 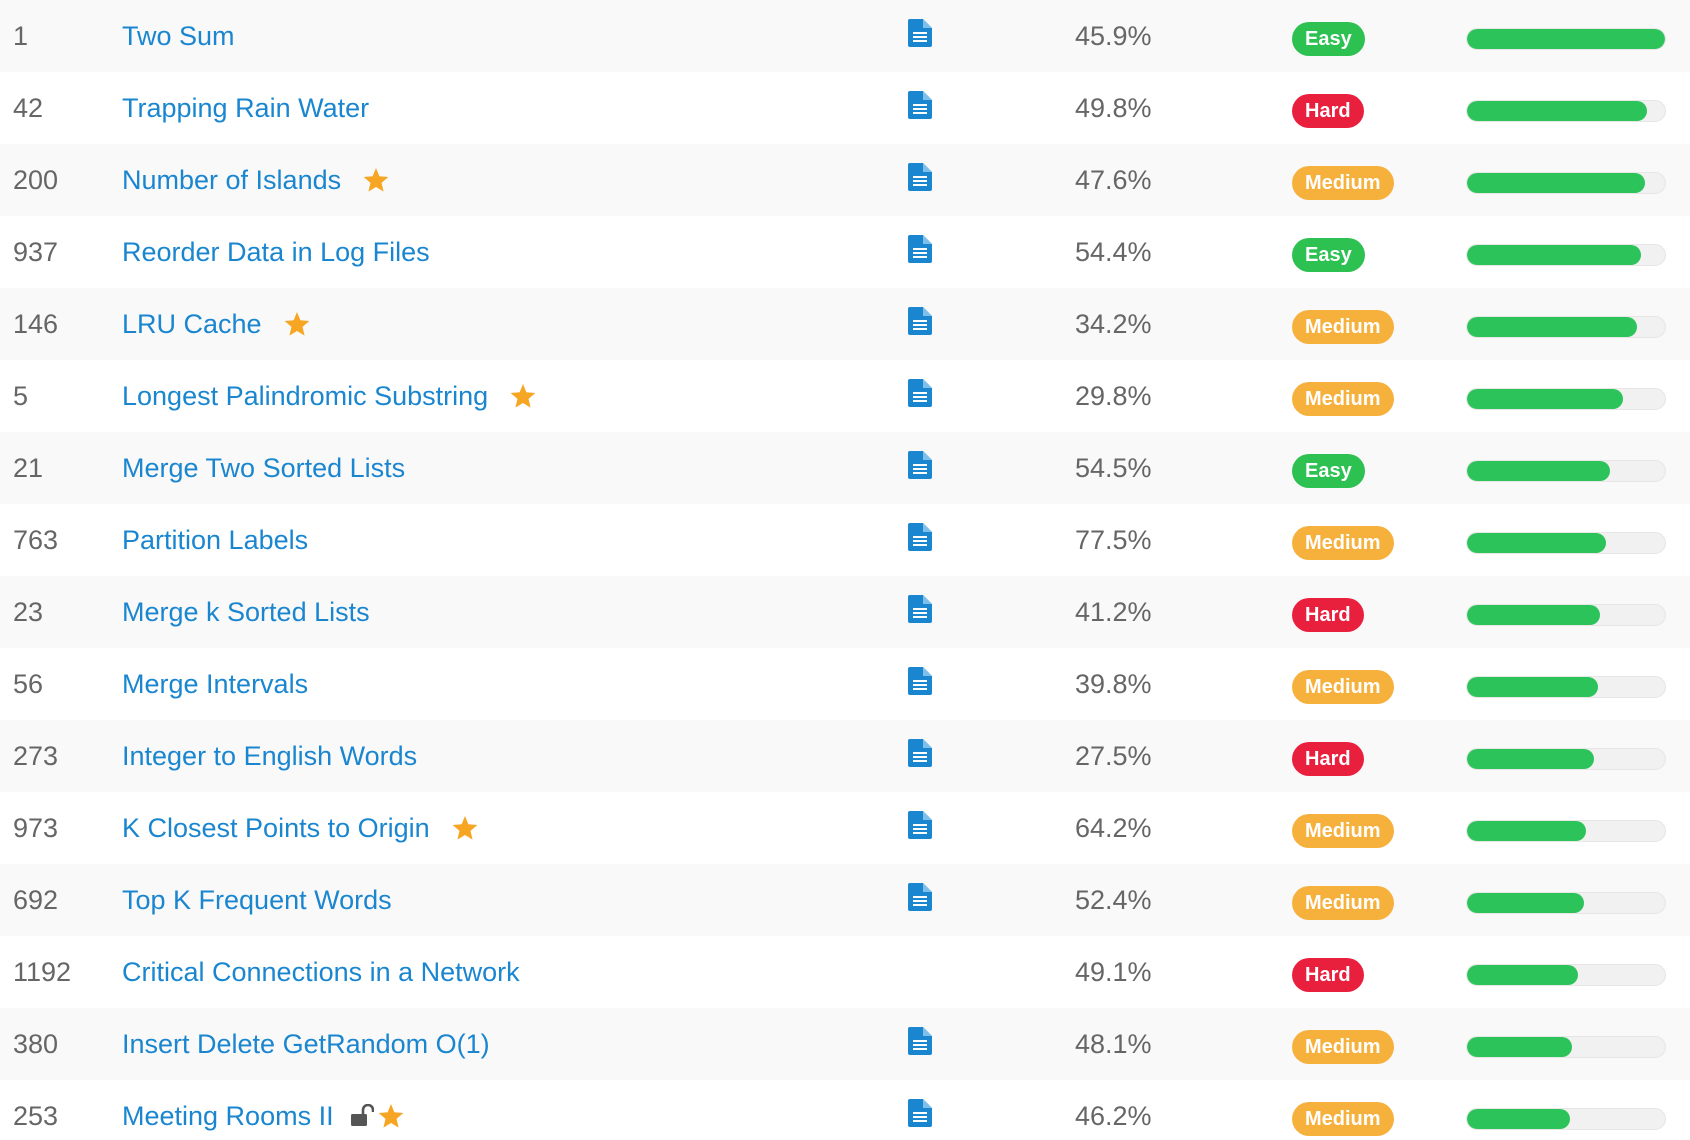 I want to click on problem-id: 692, so click(x=36, y=899).